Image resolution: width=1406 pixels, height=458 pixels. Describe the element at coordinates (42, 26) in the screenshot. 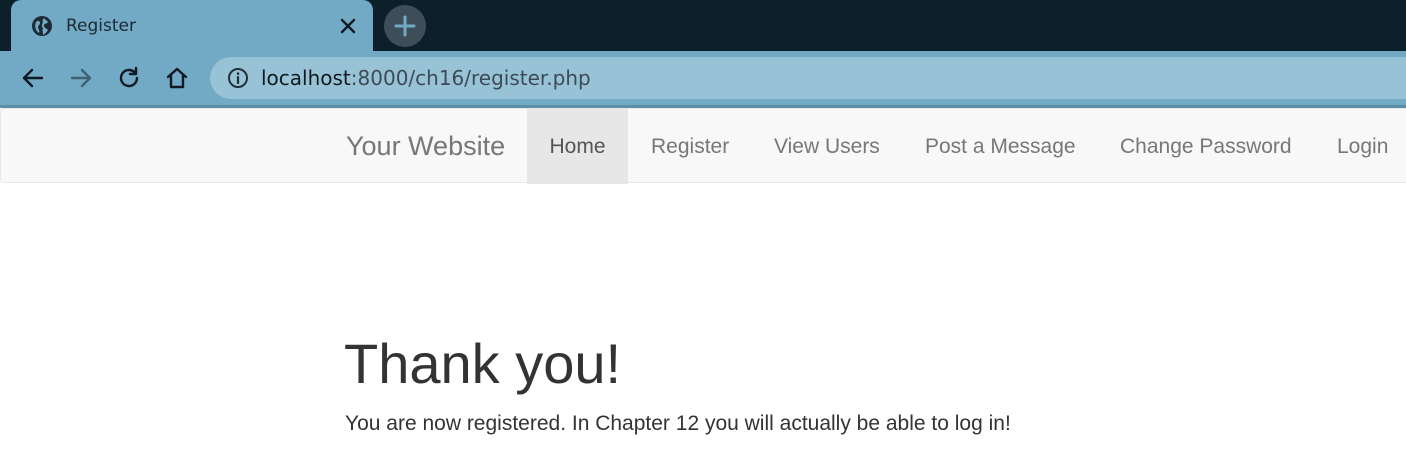

I see `globe-icon` at that location.